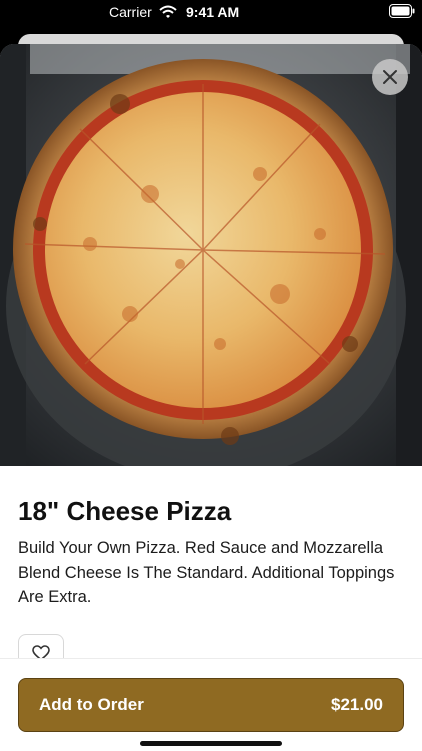 Image resolution: width=422 pixels, height=751 pixels. Describe the element at coordinates (357, 704) in the screenshot. I see `price-label: $21.00` at that location.